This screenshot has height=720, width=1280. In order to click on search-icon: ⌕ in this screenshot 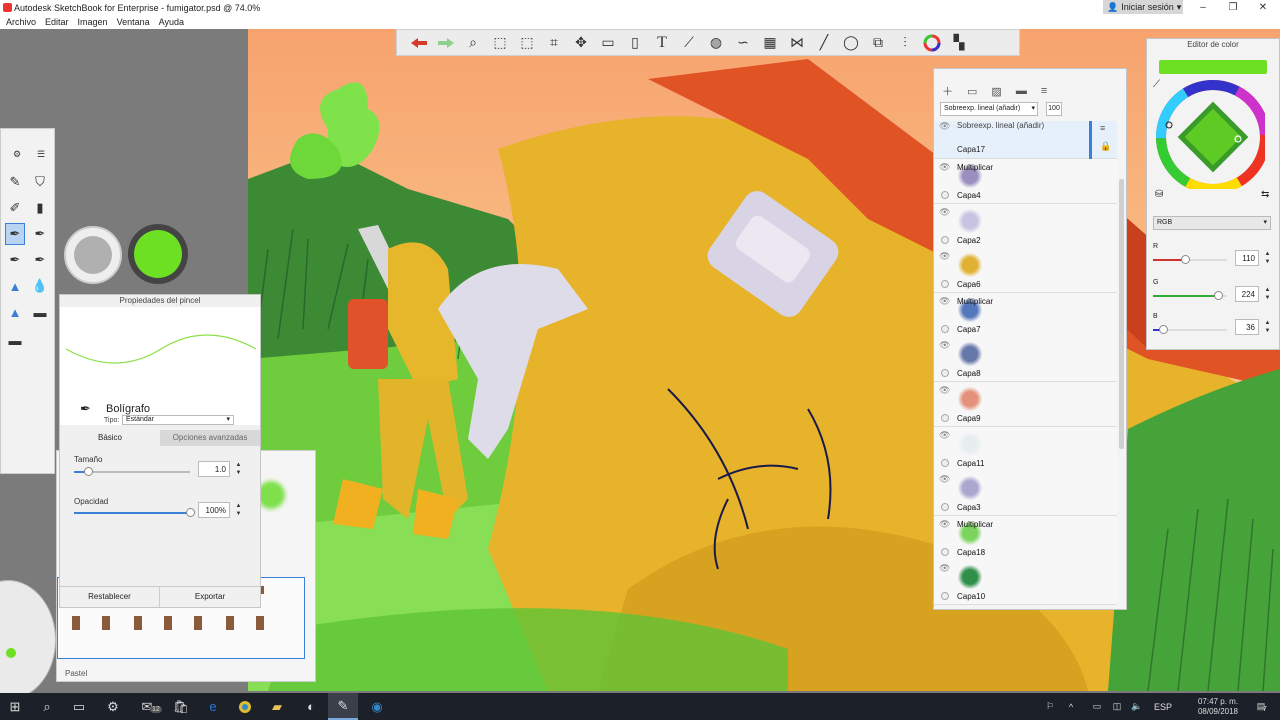, I will do `click(47, 706)`.